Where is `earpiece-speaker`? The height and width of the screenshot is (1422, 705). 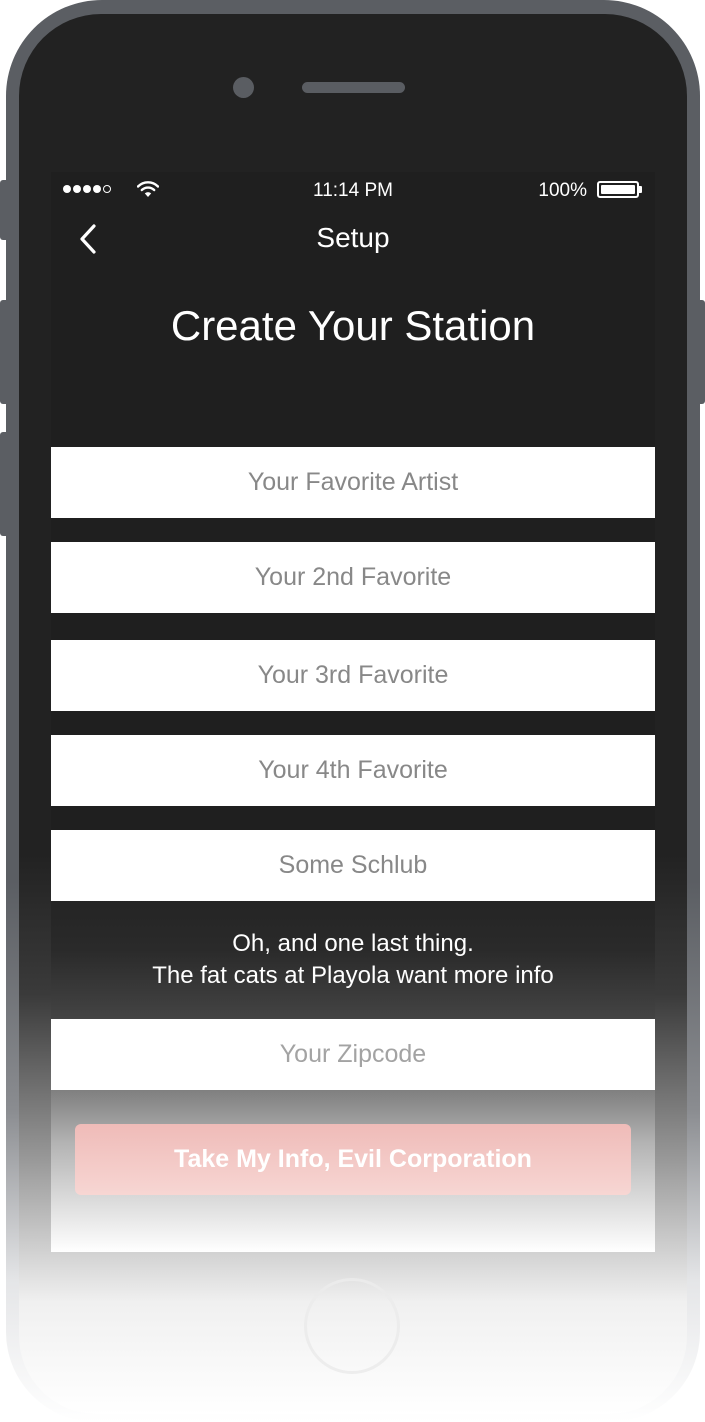
earpiece-speaker is located at coordinates (353, 87).